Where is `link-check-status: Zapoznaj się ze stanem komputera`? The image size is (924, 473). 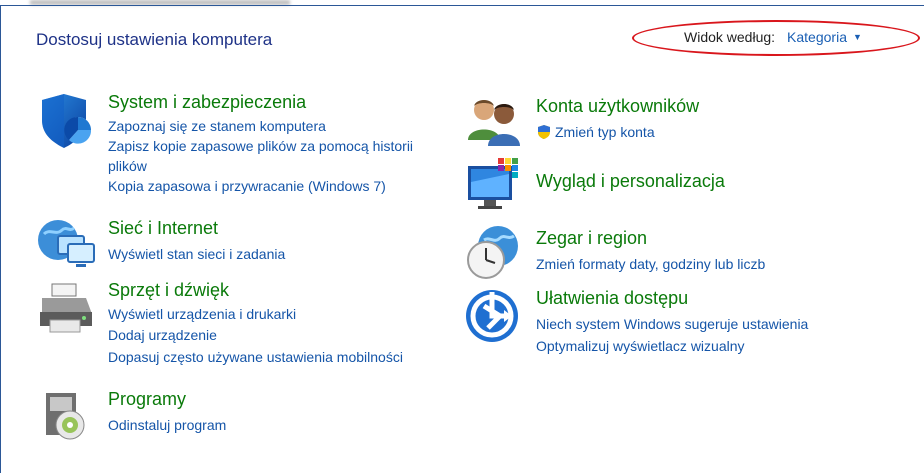 link-check-status: Zapoznaj się ze stanem komputera is located at coordinates (217, 126).